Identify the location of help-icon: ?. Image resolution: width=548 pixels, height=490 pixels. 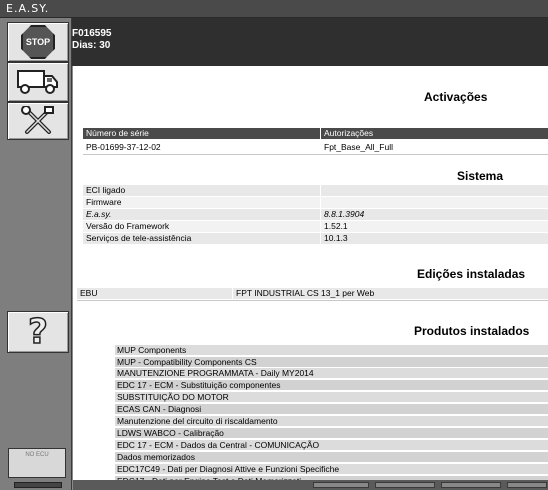
(37, 332).